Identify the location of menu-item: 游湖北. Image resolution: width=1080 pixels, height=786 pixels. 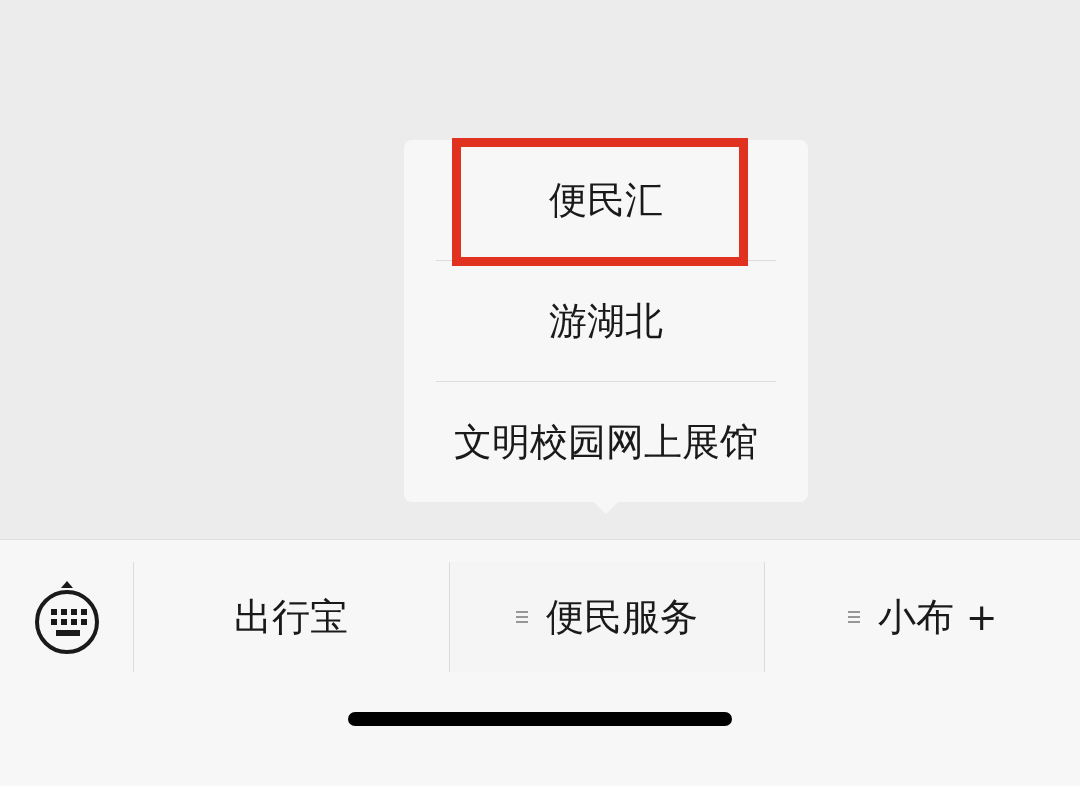
(606, 321).